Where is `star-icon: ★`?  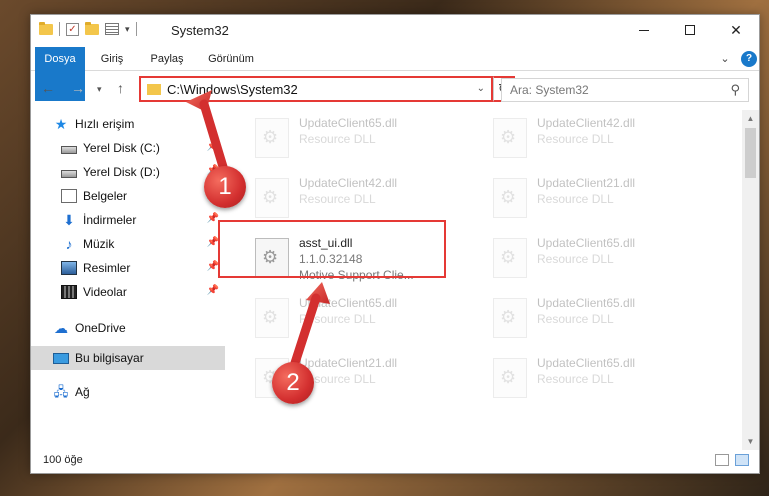 star-icon: ★ is located at coordinates (61, 124).